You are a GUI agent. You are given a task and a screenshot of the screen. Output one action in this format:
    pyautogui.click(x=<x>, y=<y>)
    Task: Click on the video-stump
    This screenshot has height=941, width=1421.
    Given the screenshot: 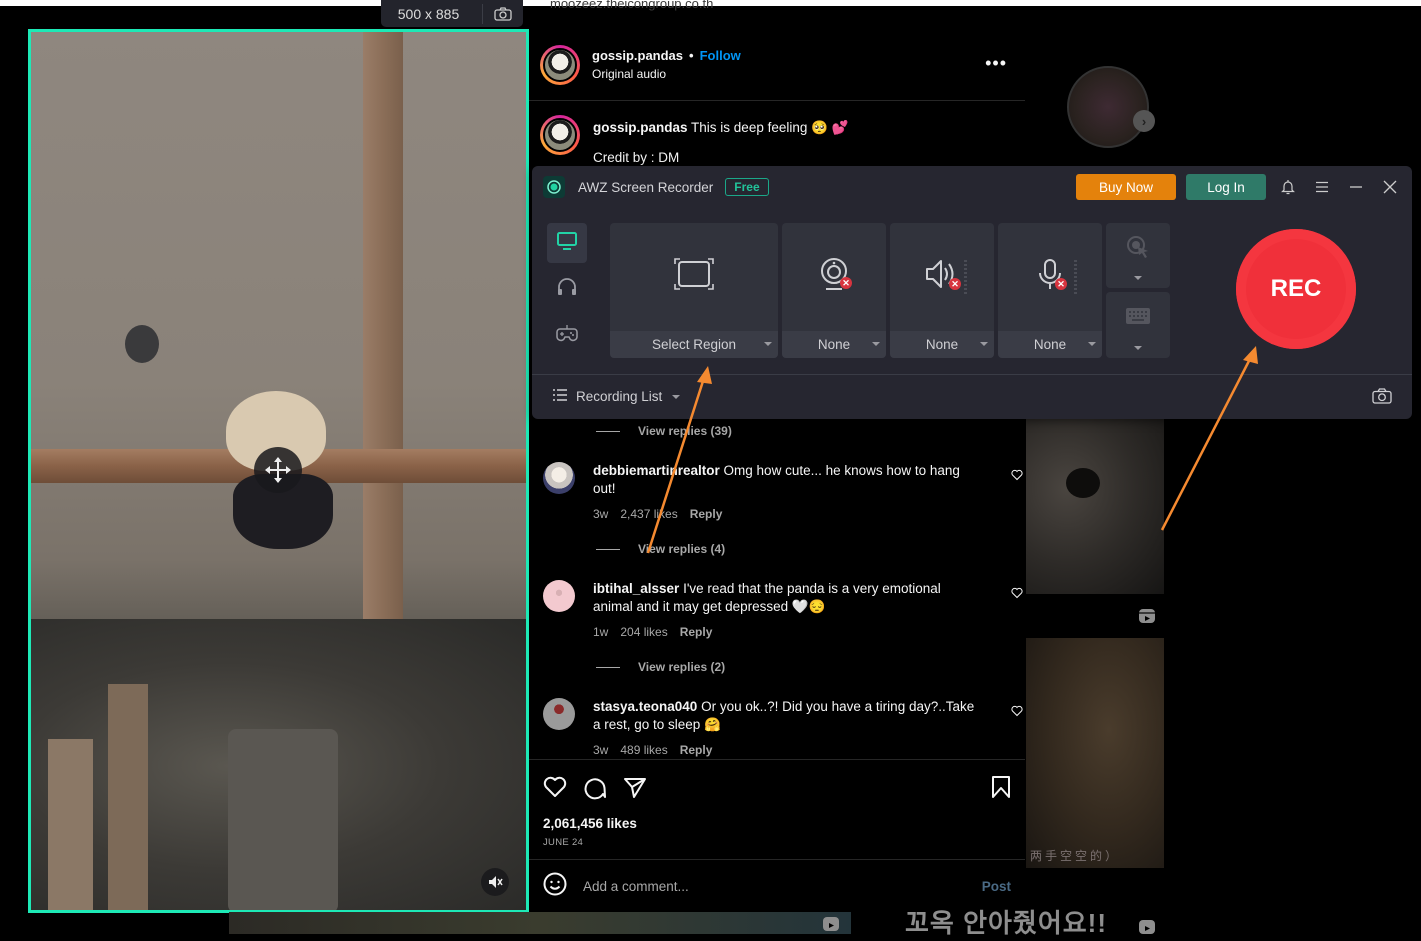 What is the action you would take?
    pyautogui.click(x=283, y=821)
    